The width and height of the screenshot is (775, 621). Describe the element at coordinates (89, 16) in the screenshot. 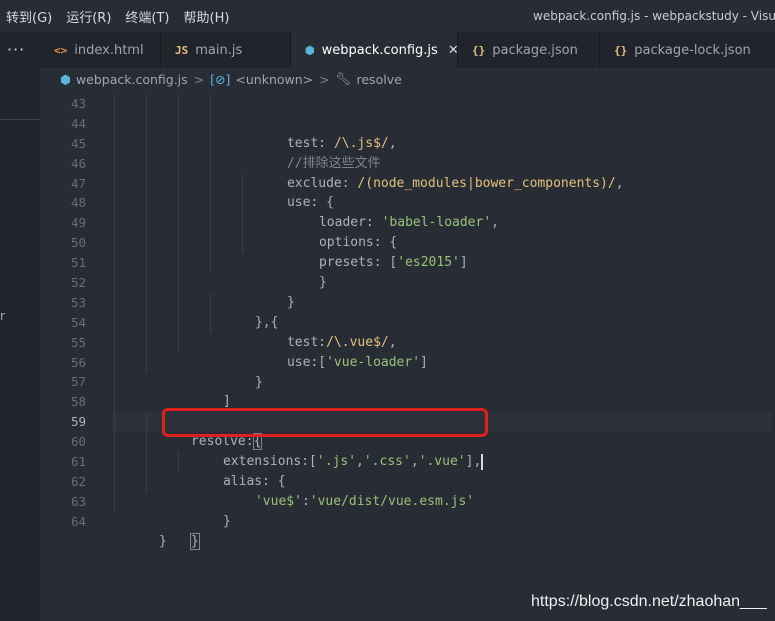

I see `menu-run: 运行(R)` at that location.